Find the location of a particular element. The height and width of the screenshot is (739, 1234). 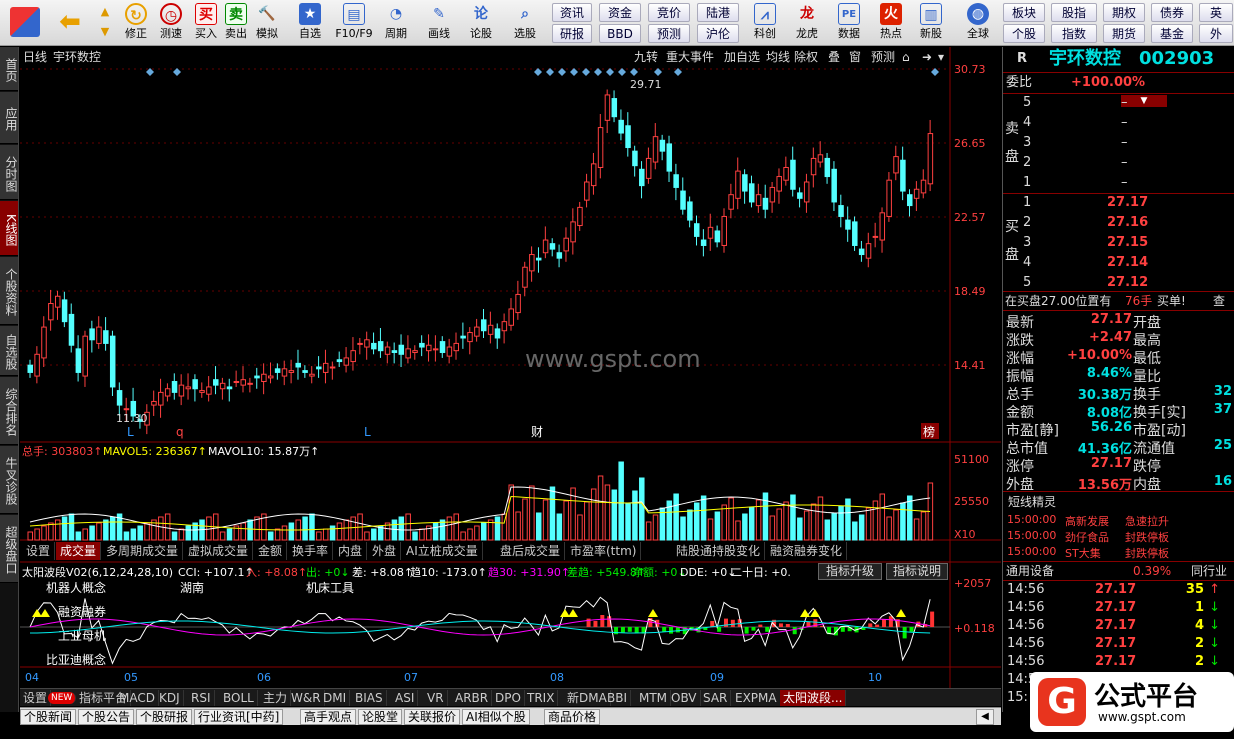

news-button: 资讯 is located at coordinates (572, 12).